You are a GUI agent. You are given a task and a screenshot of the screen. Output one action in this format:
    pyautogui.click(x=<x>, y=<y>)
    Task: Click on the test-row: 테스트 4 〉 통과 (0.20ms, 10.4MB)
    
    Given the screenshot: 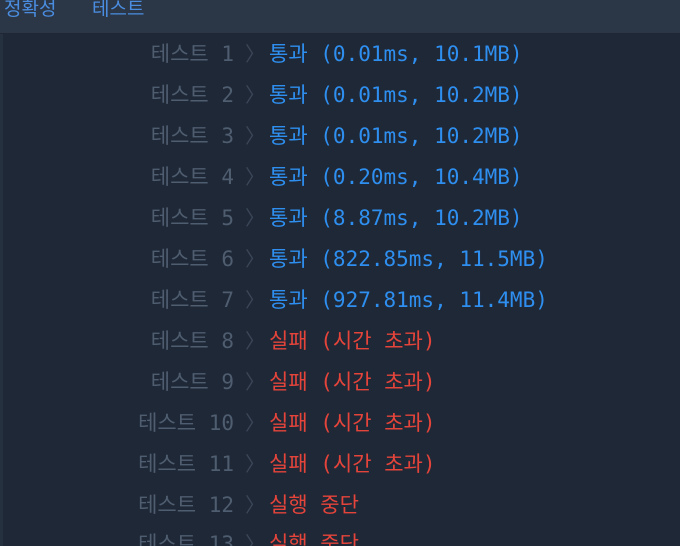 What is the action you would take?
    pyautogui.click(x=341, y=177)
    